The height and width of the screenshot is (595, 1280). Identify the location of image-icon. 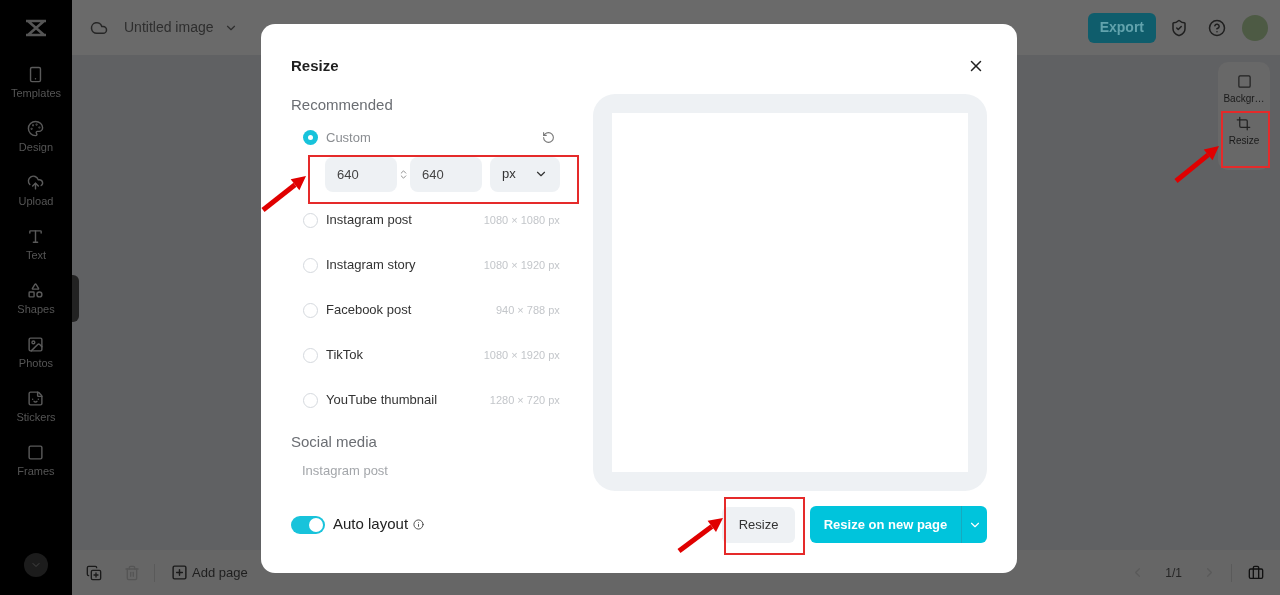
(36, 344).